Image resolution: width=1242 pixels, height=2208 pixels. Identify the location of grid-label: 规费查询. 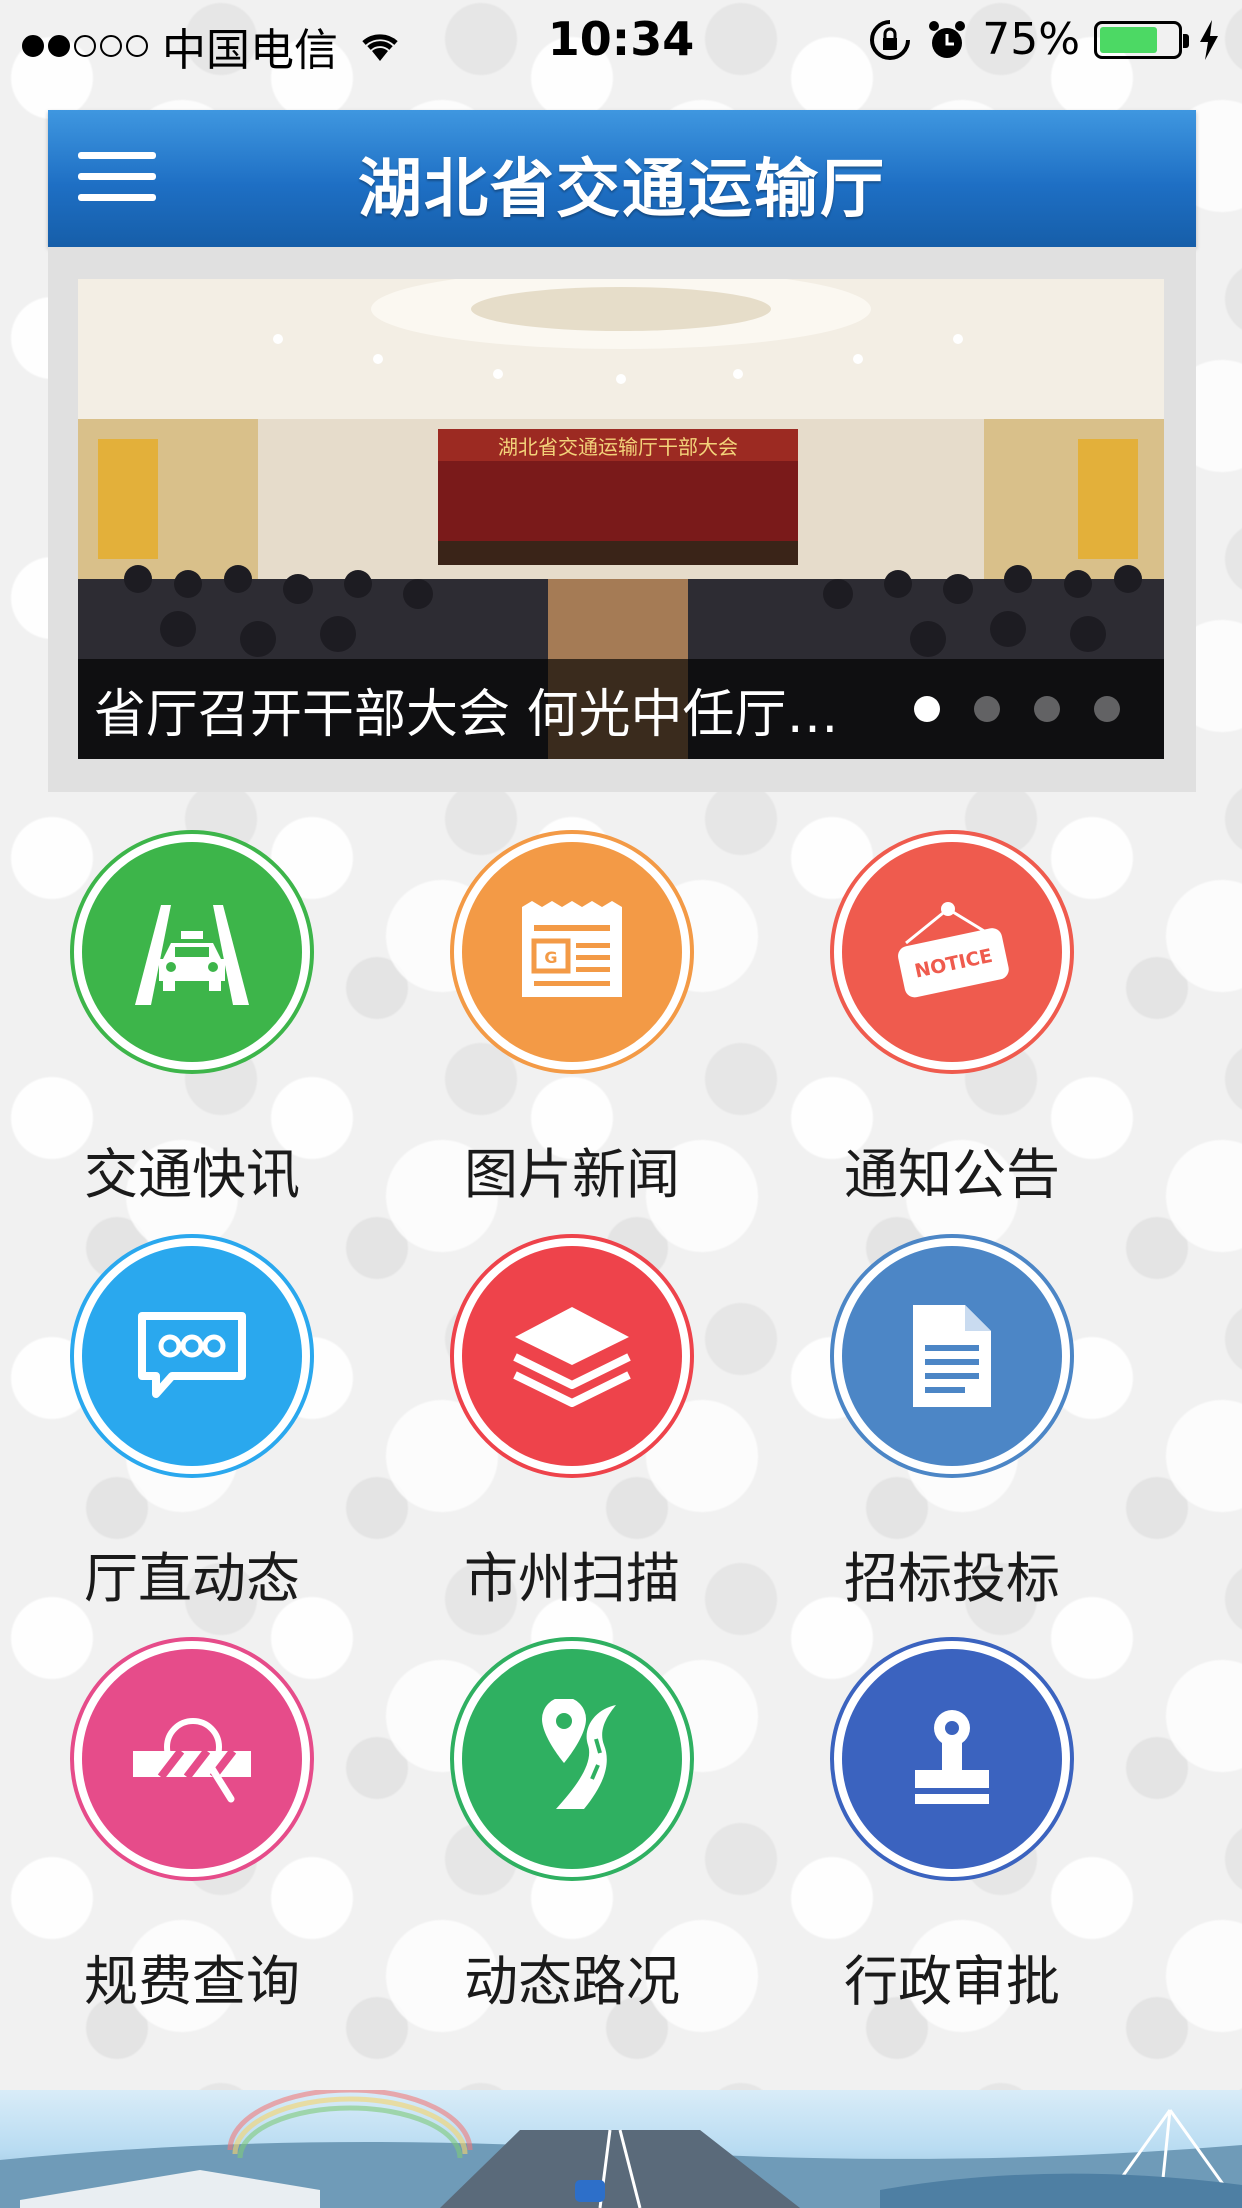
(192, 1981).